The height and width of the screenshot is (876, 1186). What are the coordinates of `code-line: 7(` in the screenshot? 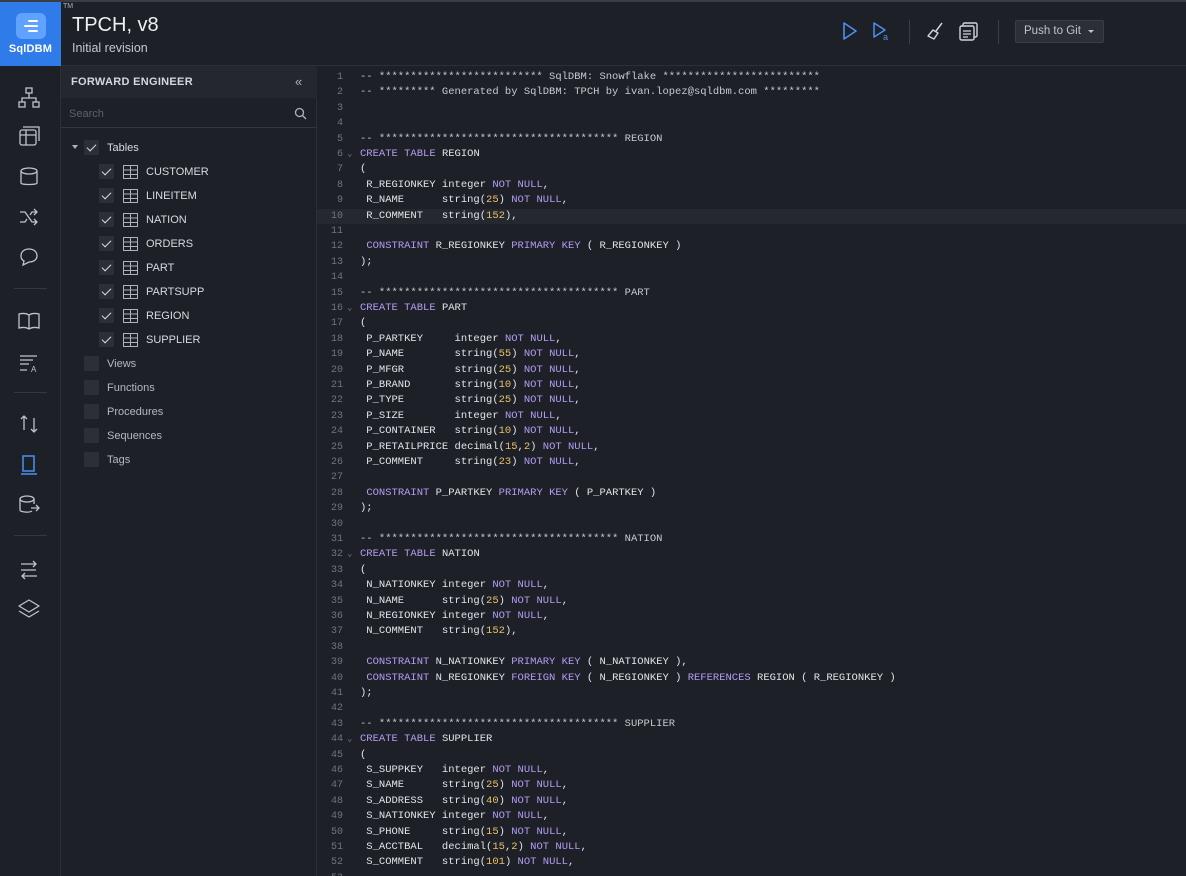 It's located at (751, 169).